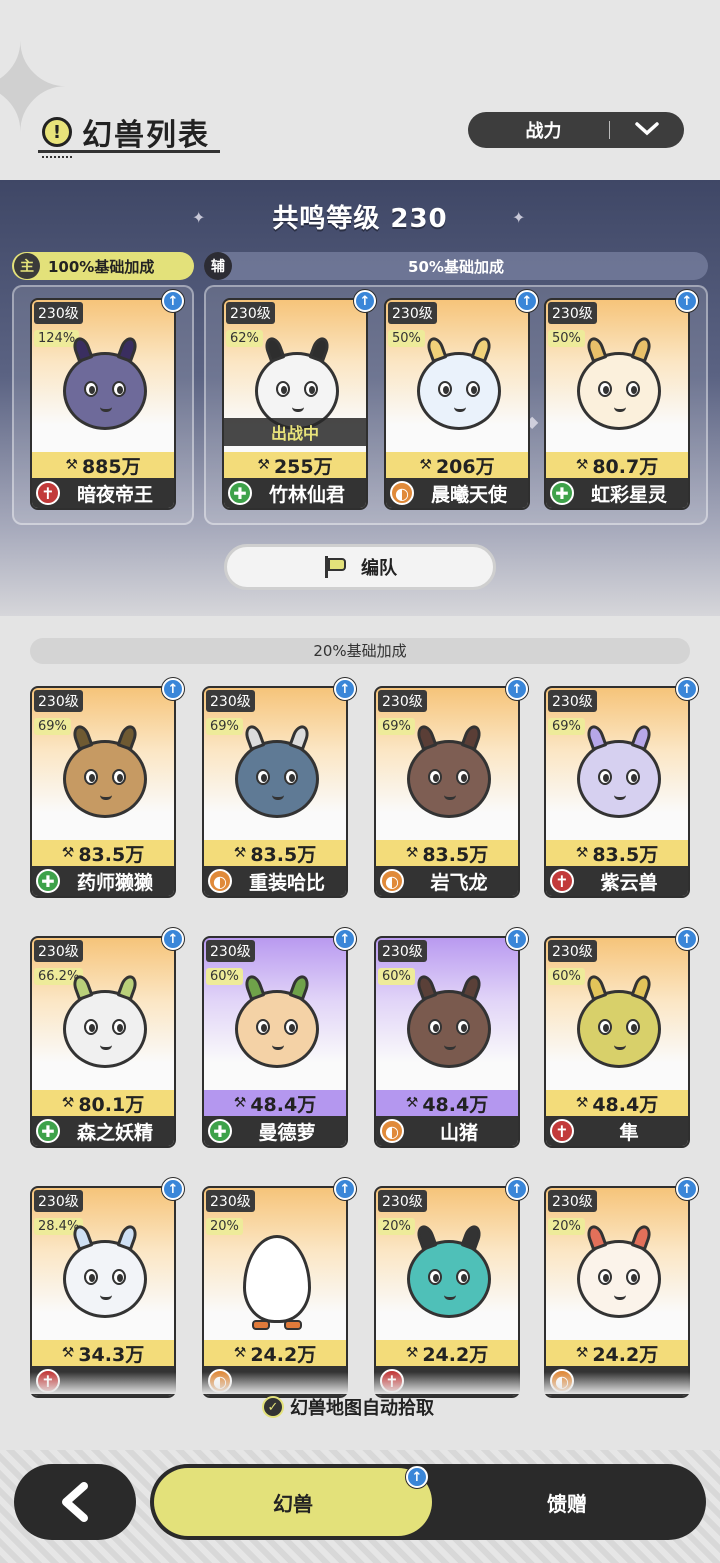 The image size is (720, 1563). I want to click on power-value: ⚒ 48.4万, so click(275, 1103).